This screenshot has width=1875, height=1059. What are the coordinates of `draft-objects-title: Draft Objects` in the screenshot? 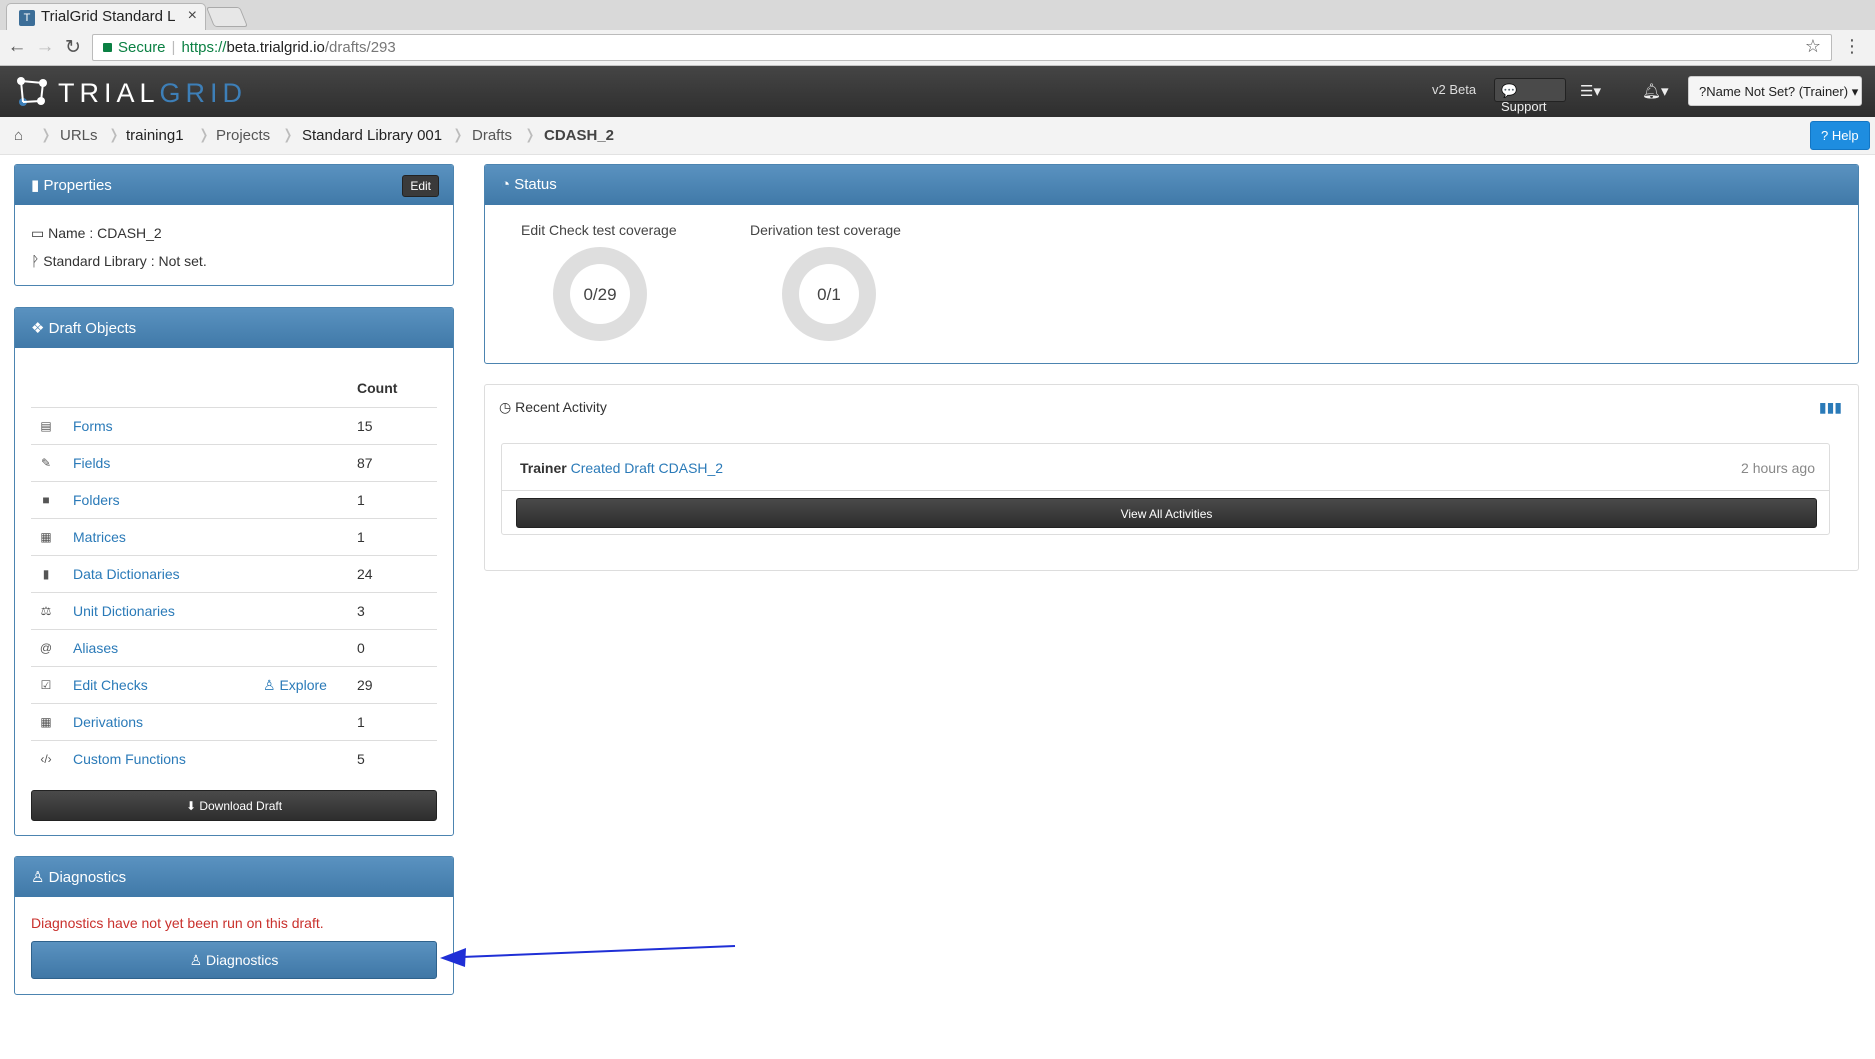 It's located at (92, 328).